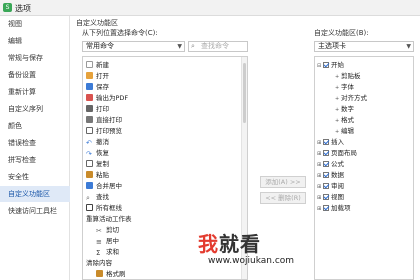  What do you see at coordinates (326, 164) in the screenshot?
I see `checkbox-formulas` at bounding box center [326, 164].